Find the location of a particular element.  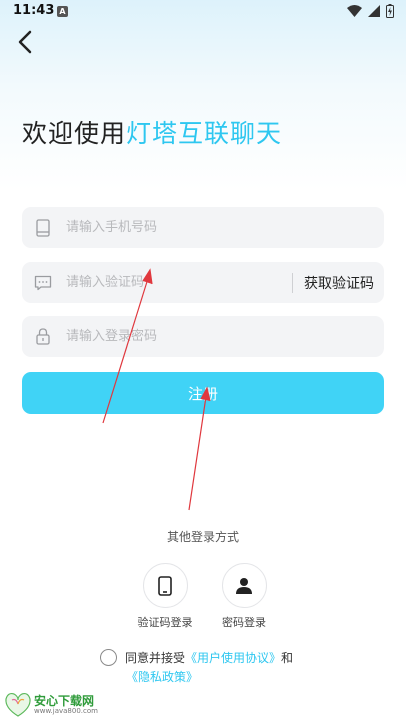

annotation-arrows is located at coordinates (156, 389).